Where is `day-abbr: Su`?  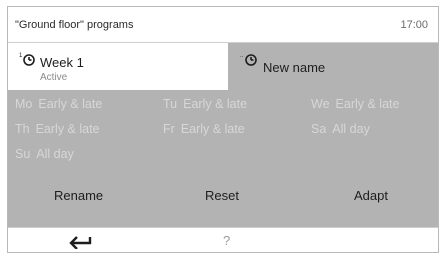 day-abbr: Su is located at coordinates (23, 154).